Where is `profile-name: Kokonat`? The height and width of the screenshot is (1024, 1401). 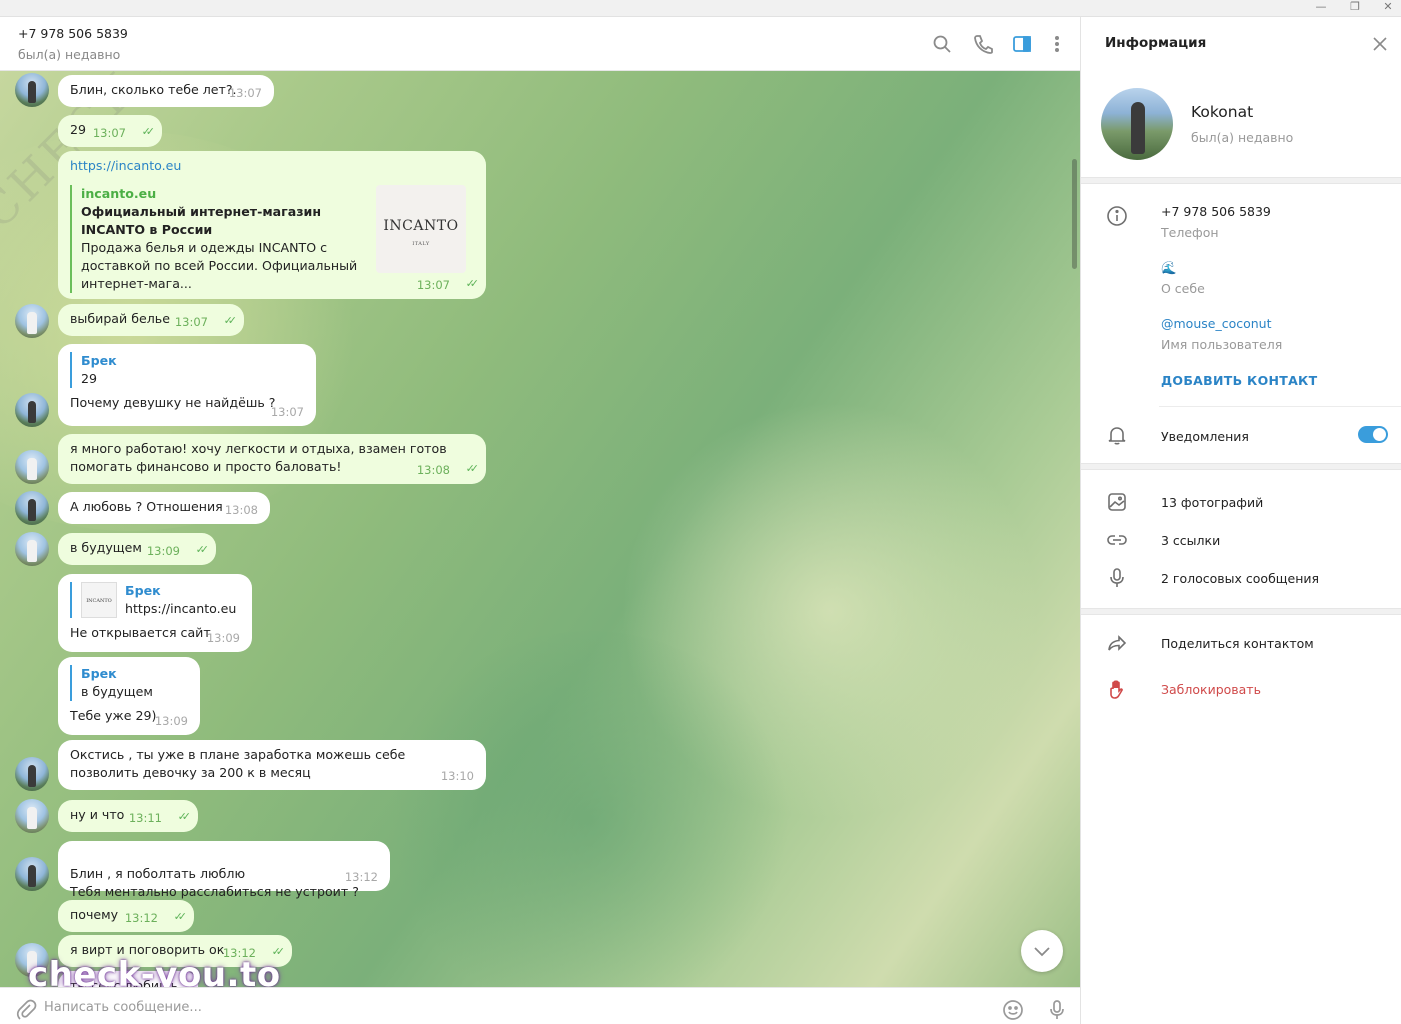
profile-name: Kokonat is located at coordinates (1222, 112).